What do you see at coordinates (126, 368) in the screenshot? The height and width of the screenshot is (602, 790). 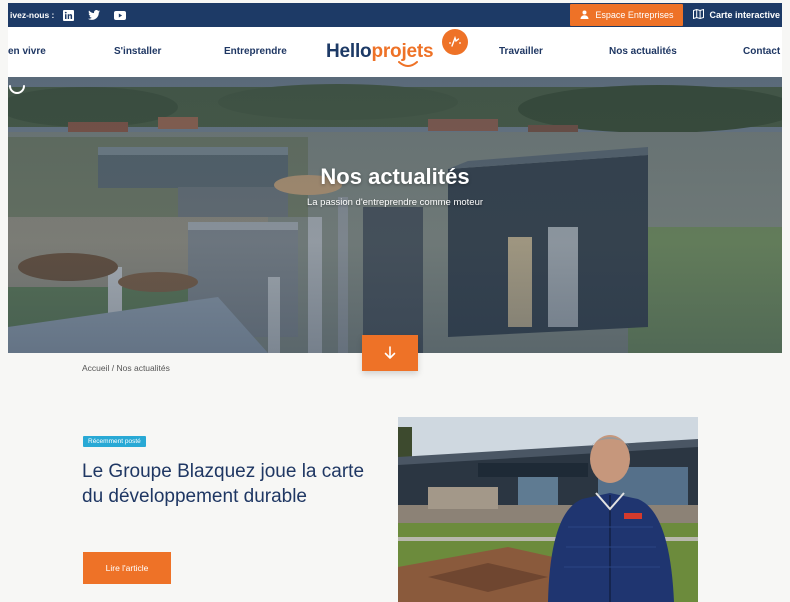 I see `breadcrumb: Accueil / Nos actualités` at bounding box center [126, 368].